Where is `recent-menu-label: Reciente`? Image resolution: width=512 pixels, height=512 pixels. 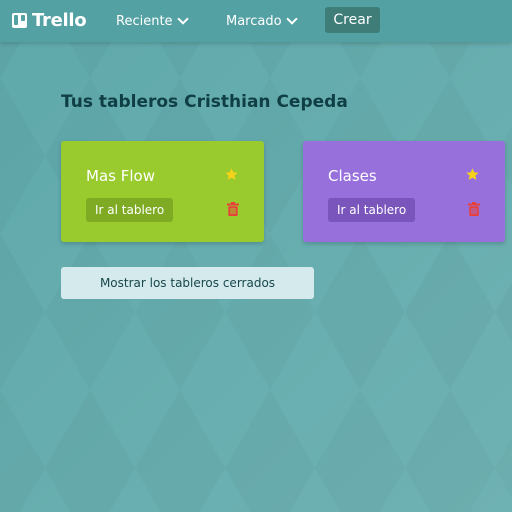 recent-menu-label: Reciente is located at coordinates (144, 21).